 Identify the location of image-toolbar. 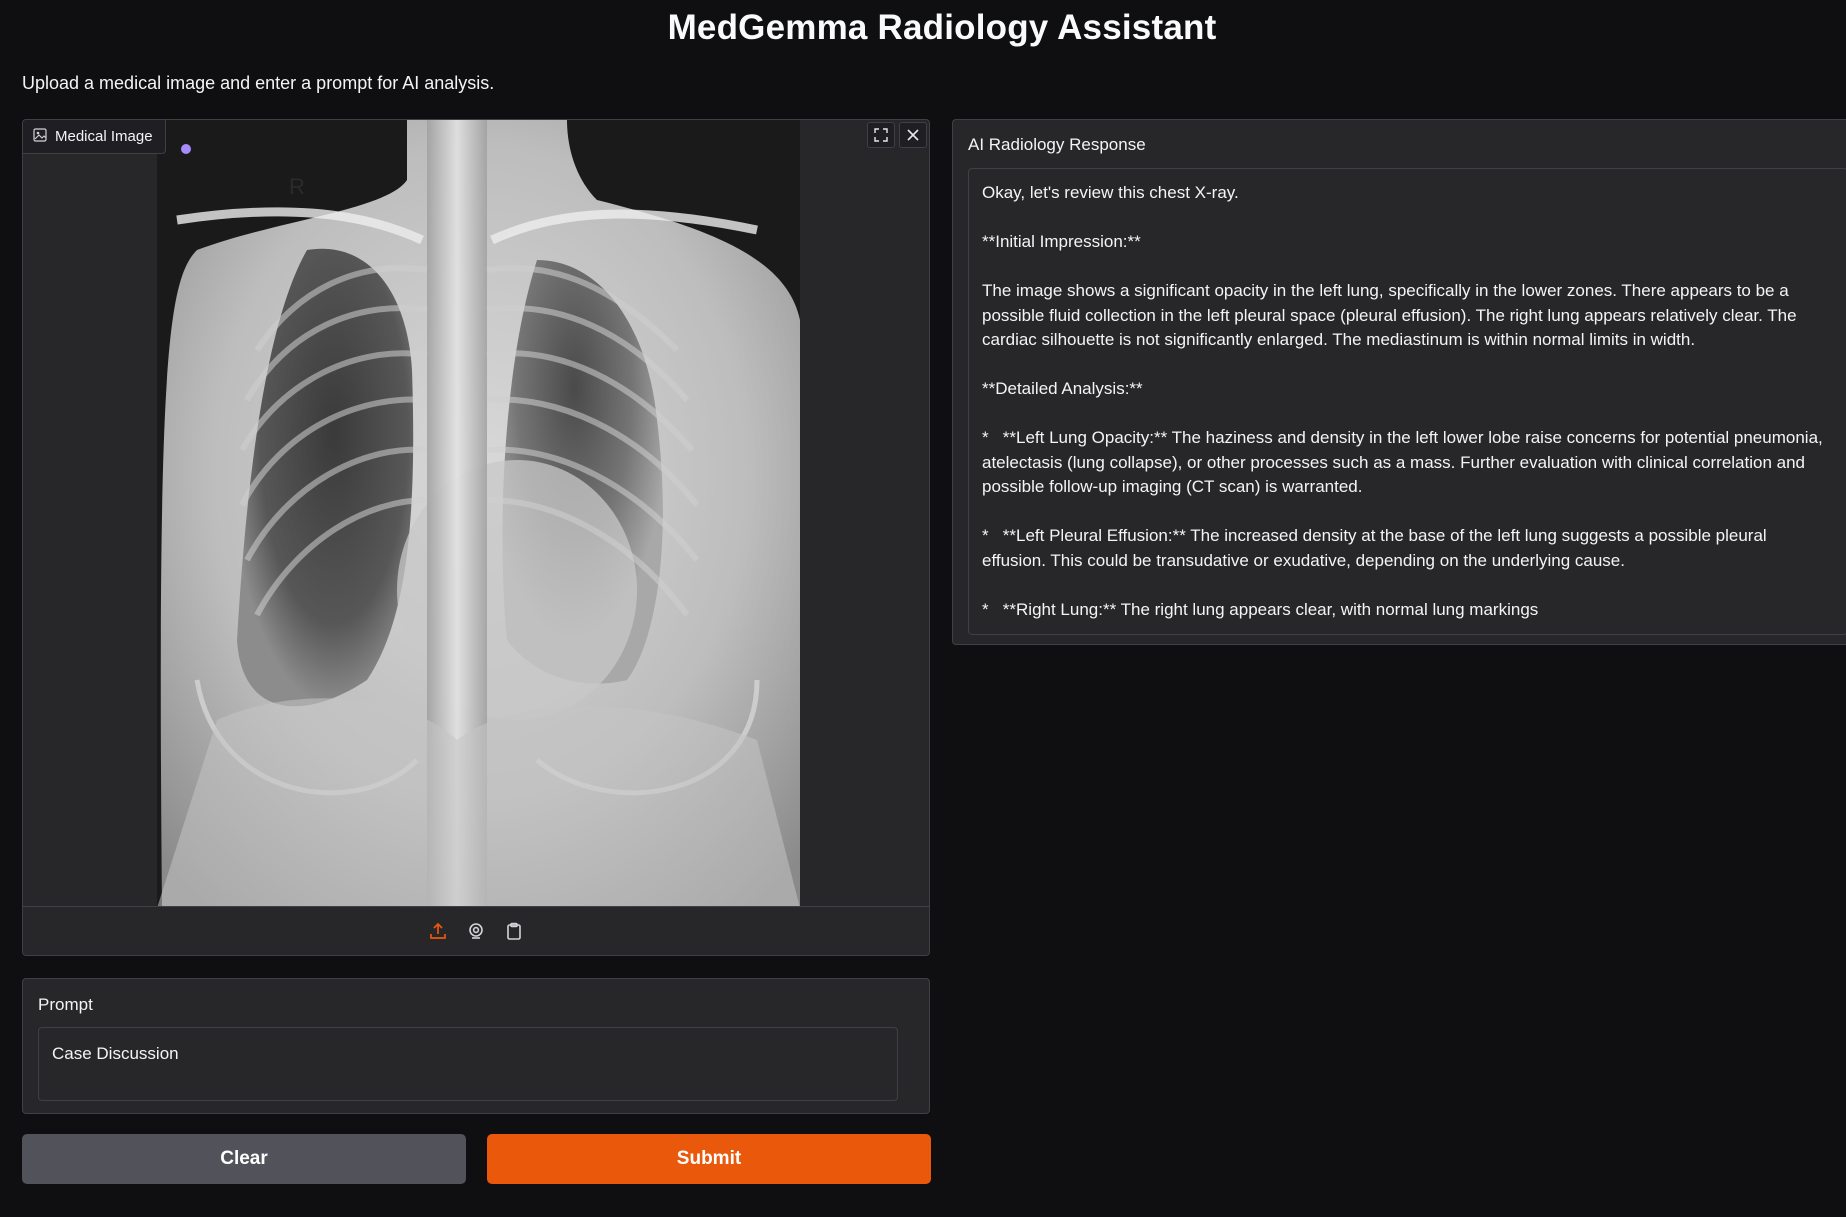
(898, 134).